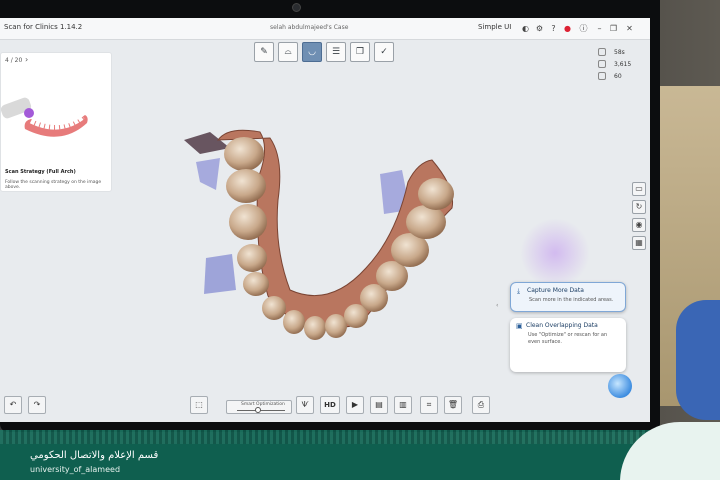  What do you see at coordinates (336, 52) in the screenshot?
I see `bite-icon: ☰` at bounding box center [336, 52].